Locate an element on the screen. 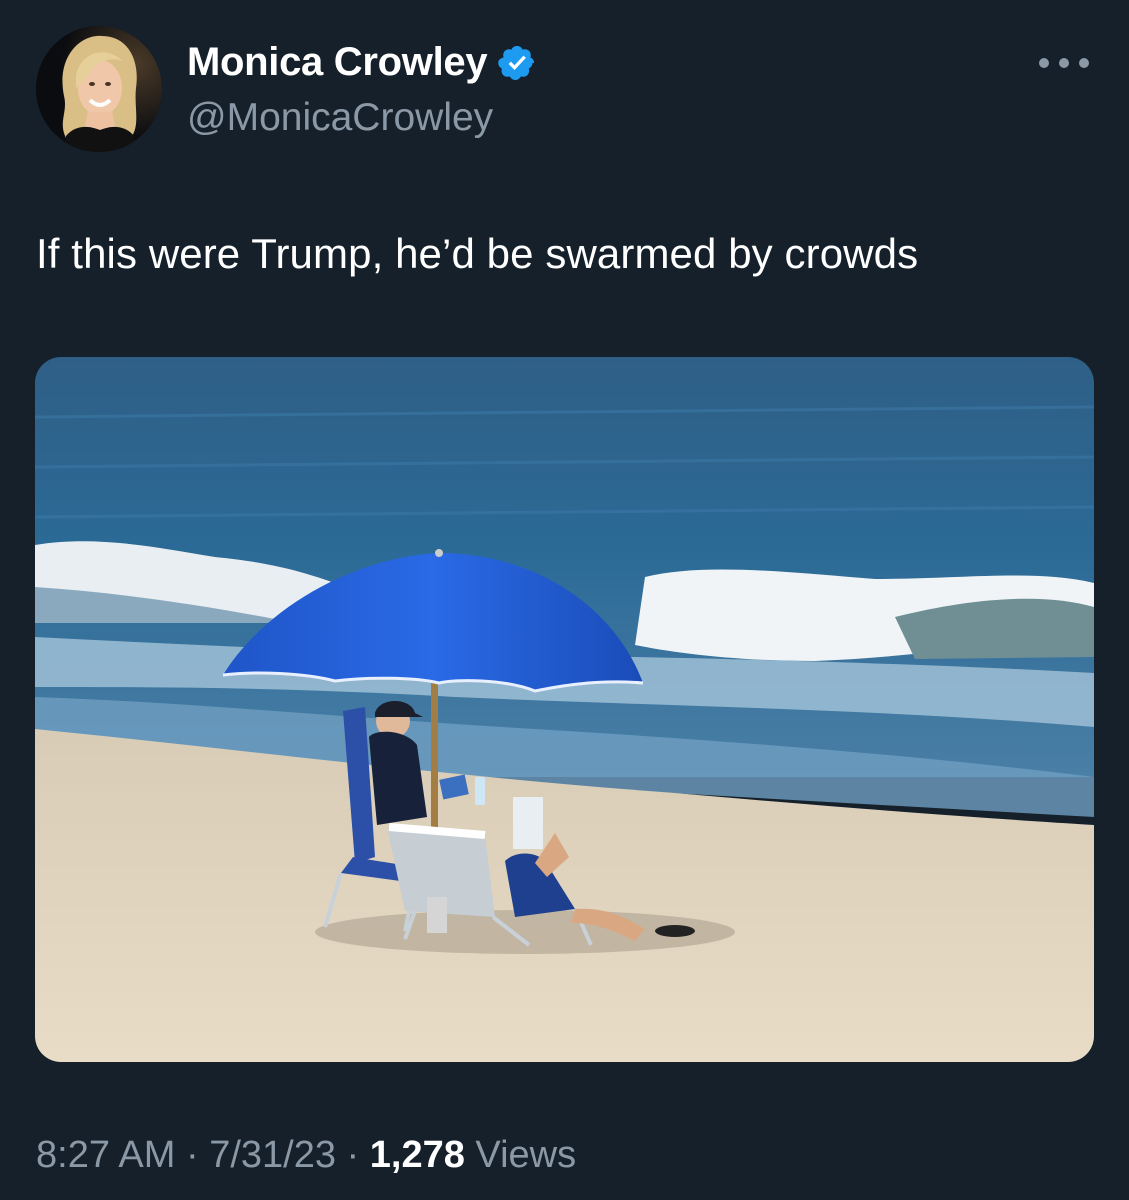 The width and height of the screenshot is (1129, 1200). author-display-name: Monica Crowley is located at coordinates (337, 62).